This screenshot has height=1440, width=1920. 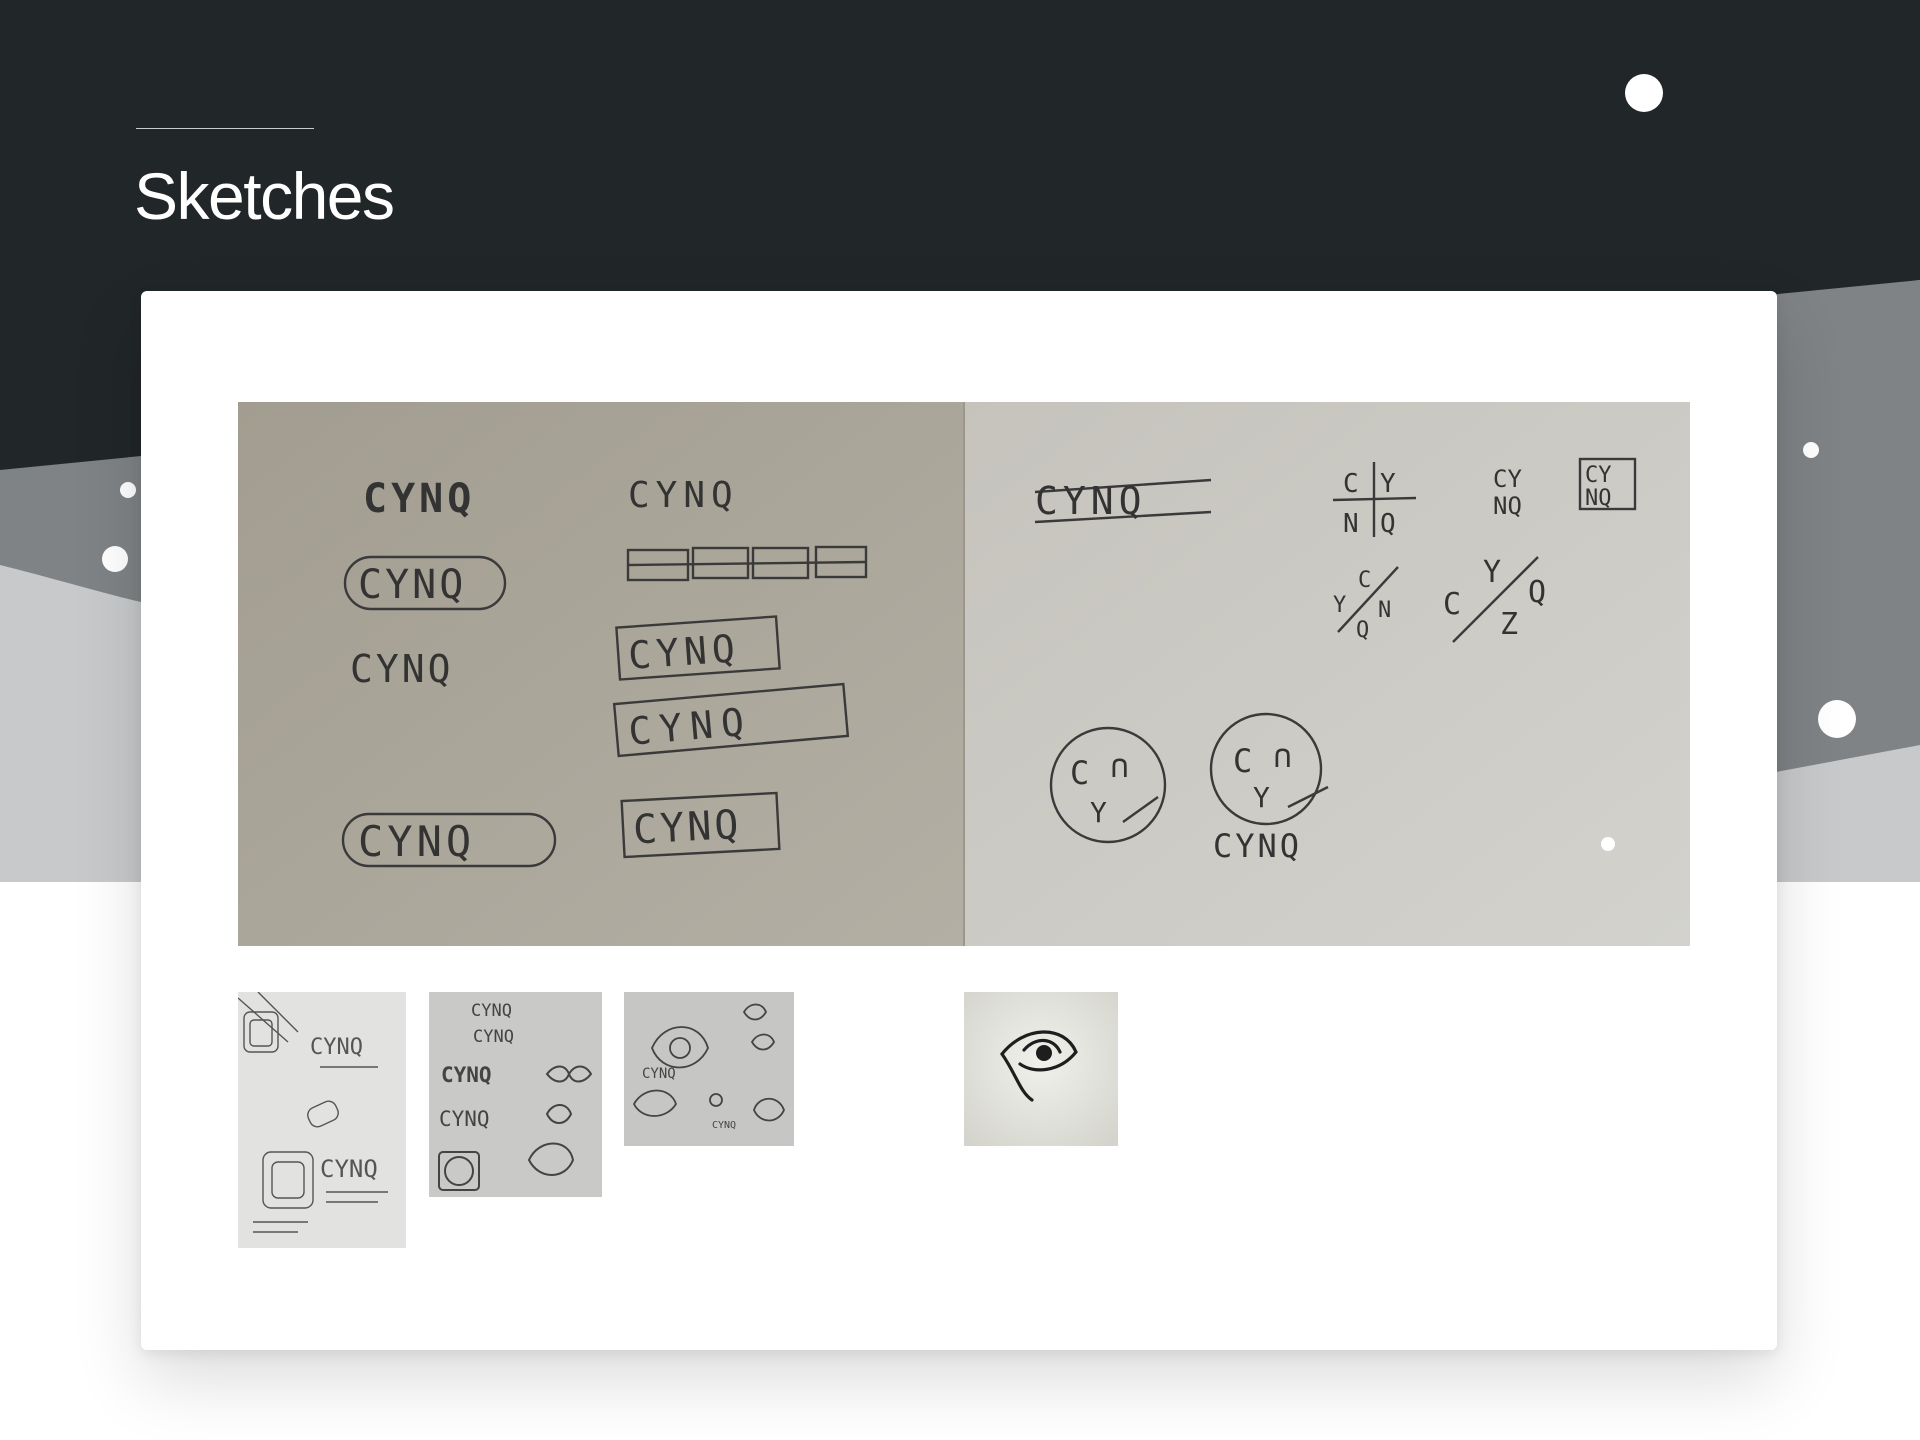 What do you see at coordinates (264, 196) in the screenshot?
I see `page-title: Sketches` at bounding box center [264, 196].